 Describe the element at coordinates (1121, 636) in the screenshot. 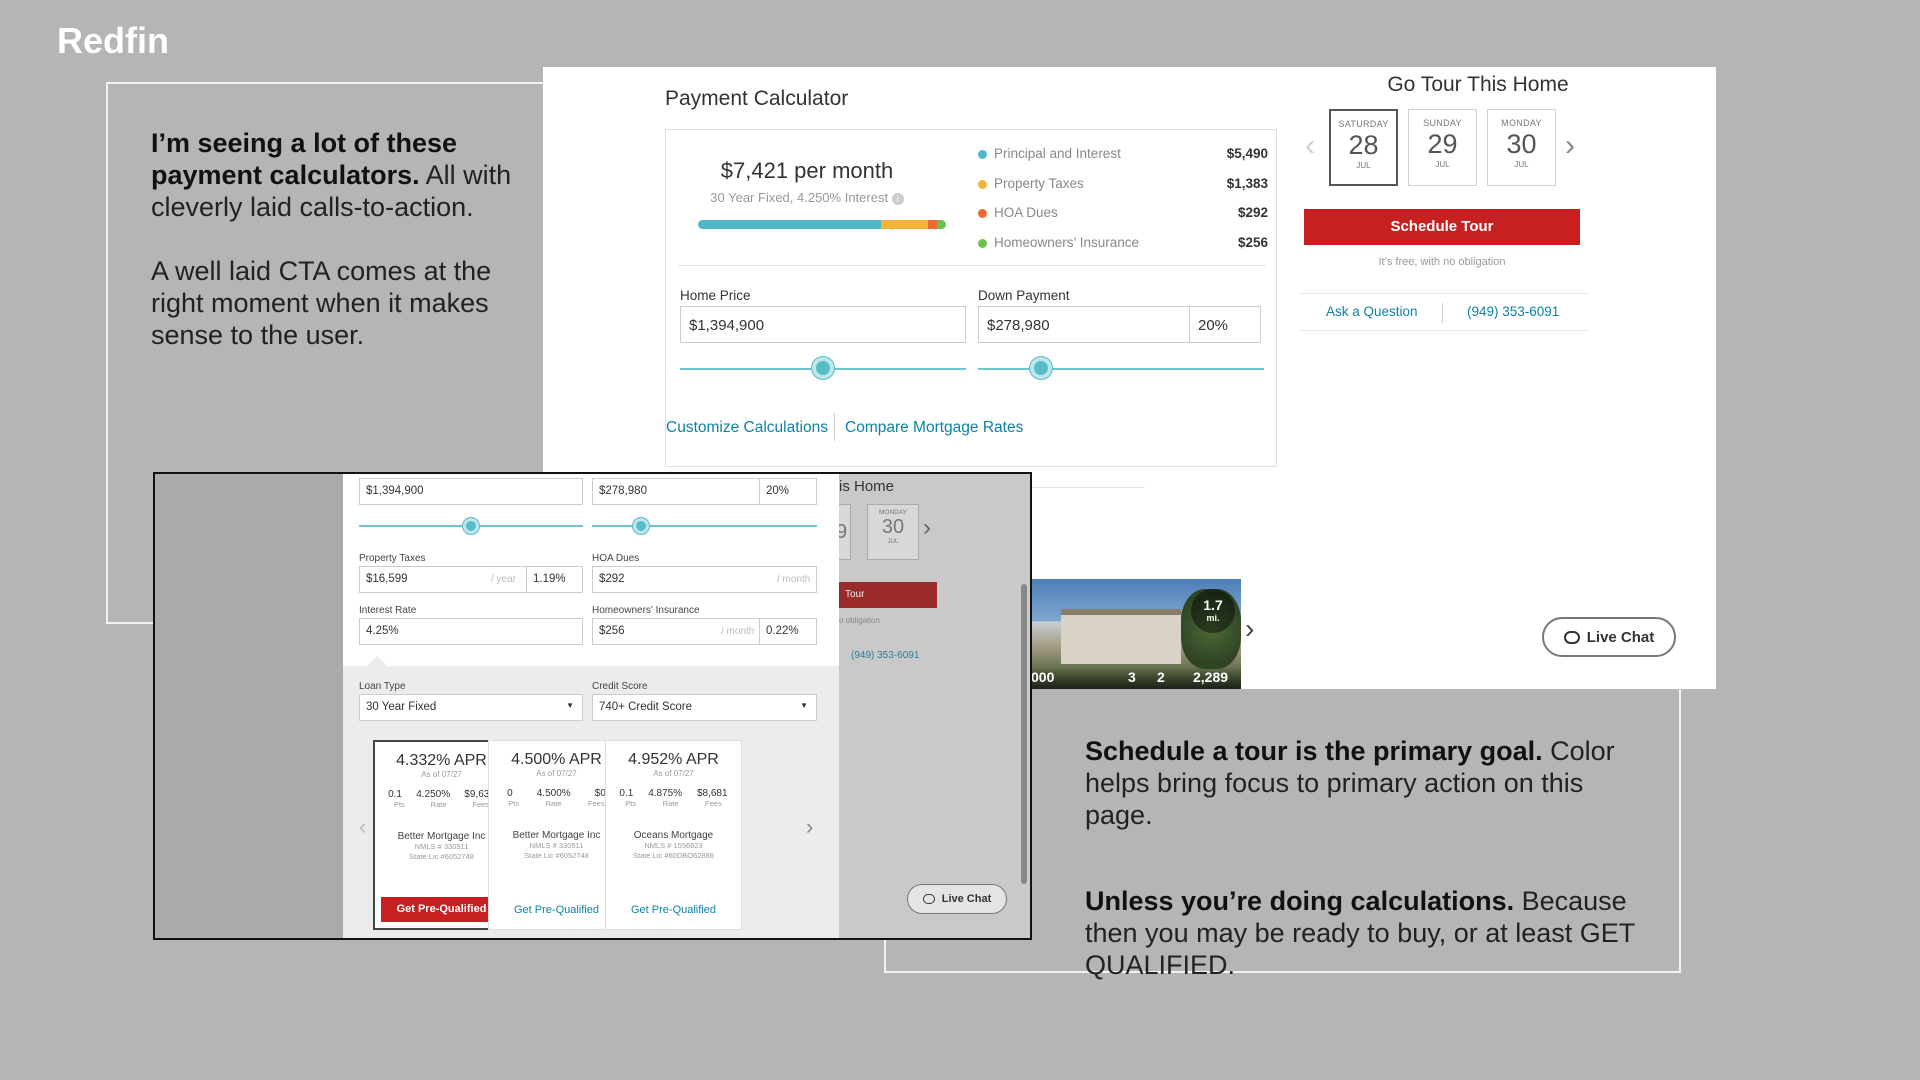

I see `house-shape` at that location.